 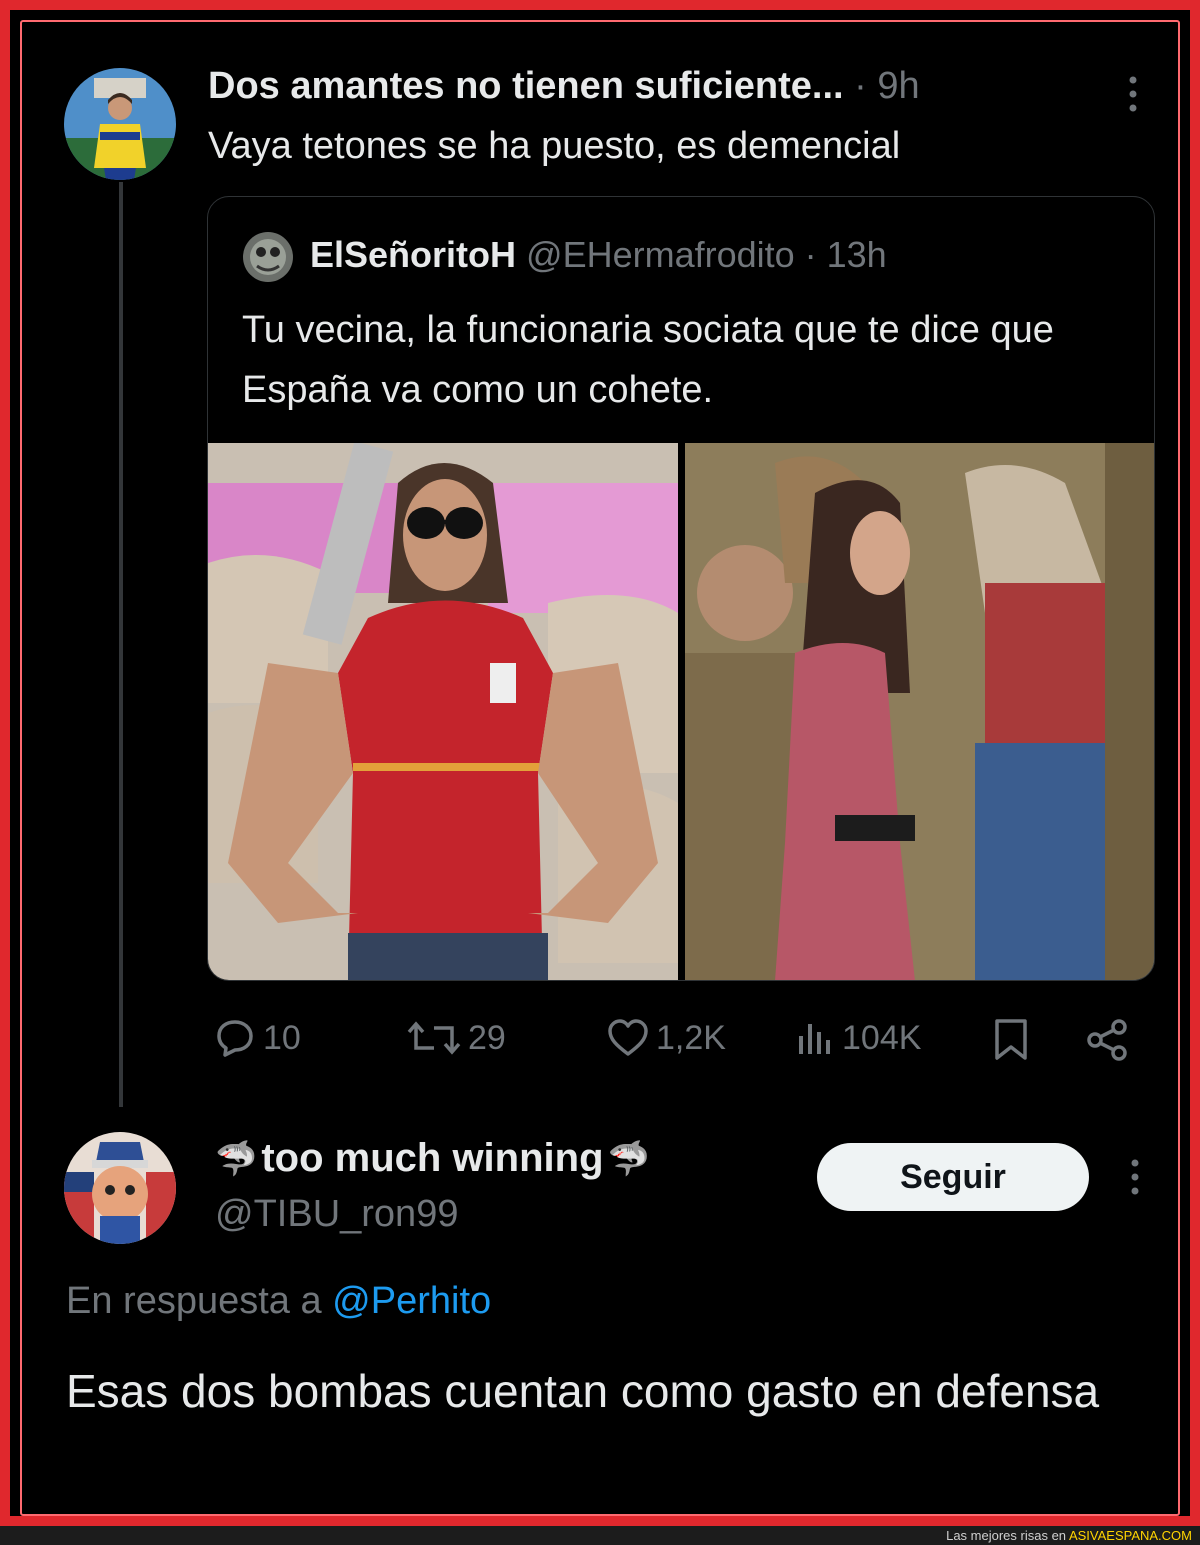 I want to click on author-name: ElSeñoritoH, so click(x=413, y=254).